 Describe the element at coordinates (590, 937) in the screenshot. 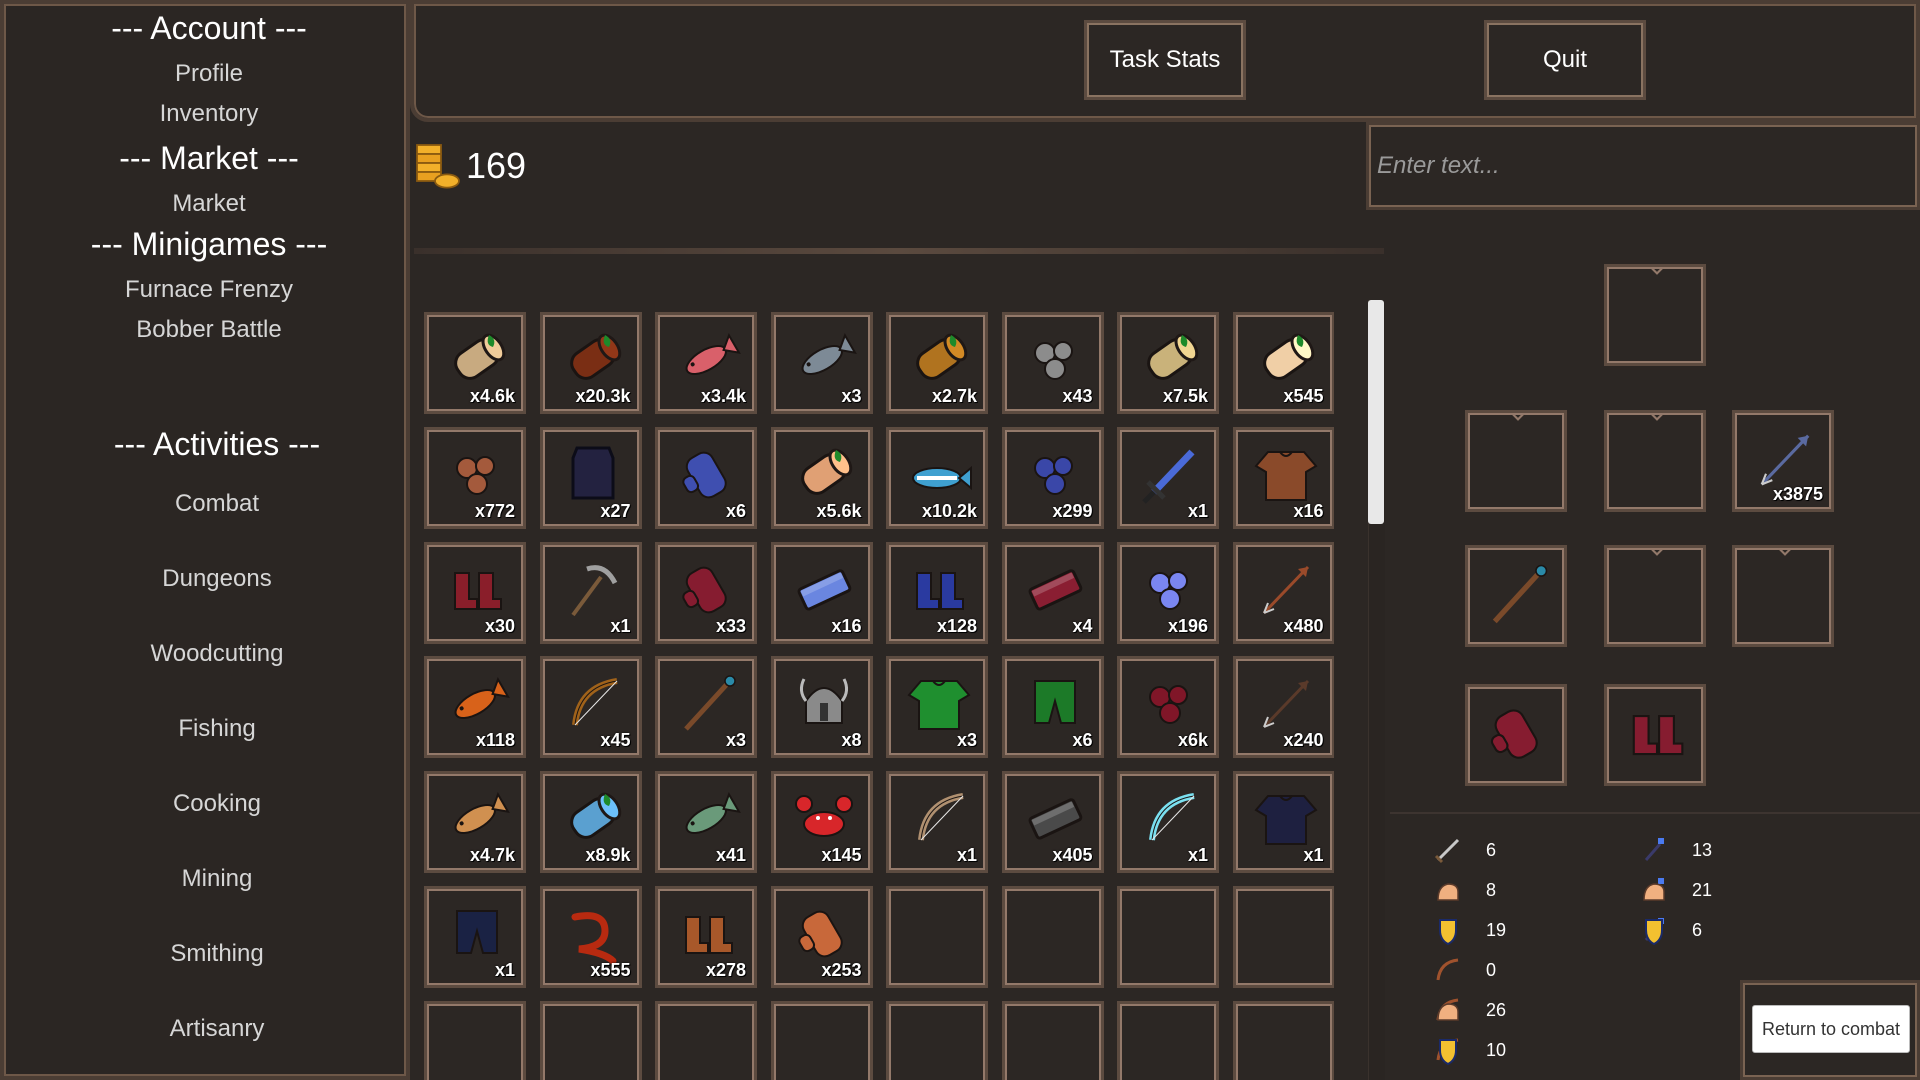

I see `inventory-slot: x555` at that location.